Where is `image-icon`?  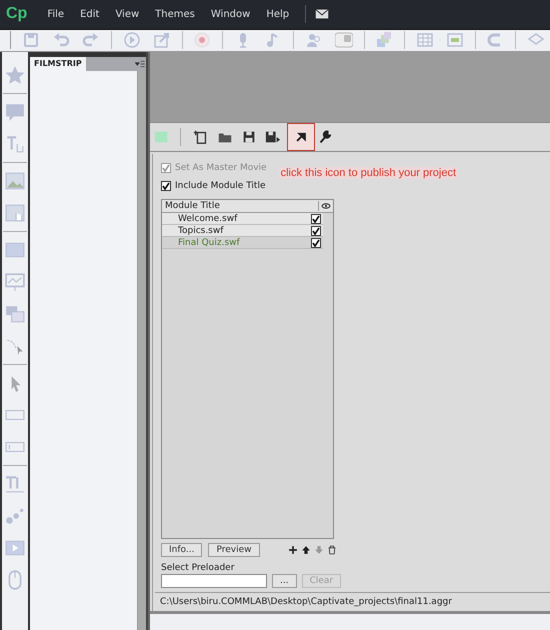 image-icon is located at coordinates (15, 181).